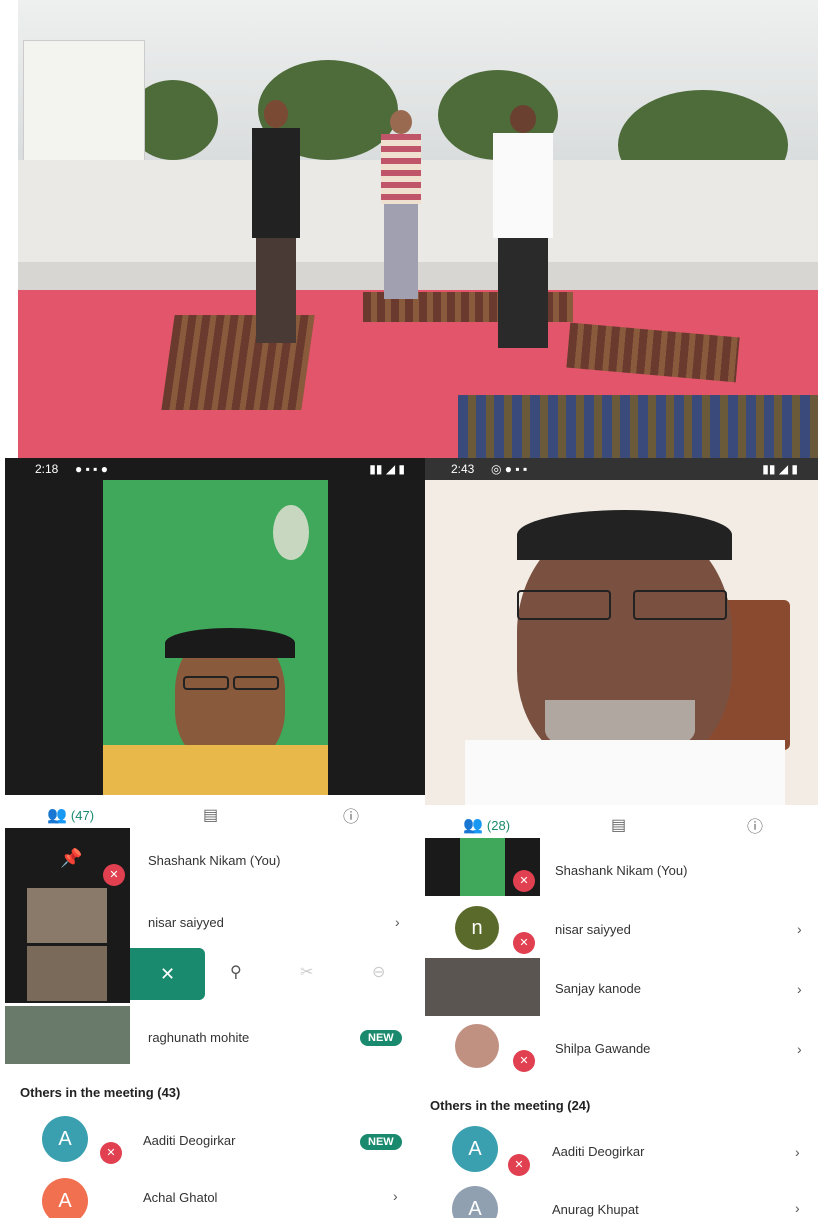 Image resolution: width=818 pixels, height=1218 pixels. Describe the element at coordinates (463, 469) in the screenshot. I see `status-time: 2:43` at that location.